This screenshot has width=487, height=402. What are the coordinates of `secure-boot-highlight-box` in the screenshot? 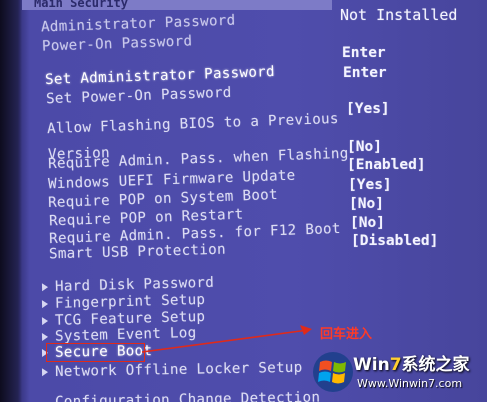 It's located at (95, 352).